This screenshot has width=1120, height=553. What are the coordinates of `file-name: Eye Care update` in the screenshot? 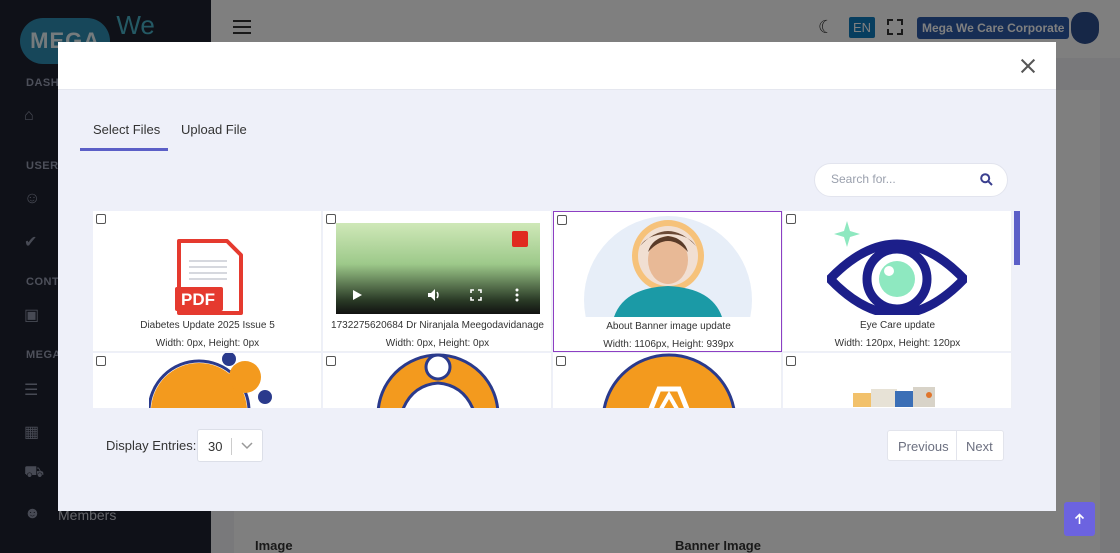 It's located at (897, 325).